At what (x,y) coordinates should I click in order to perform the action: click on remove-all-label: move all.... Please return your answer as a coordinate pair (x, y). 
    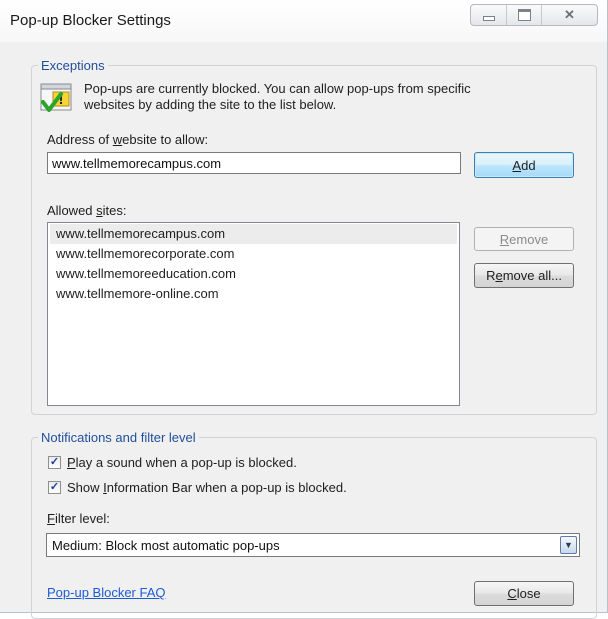
    Looking at the image, I should click on (532, 275).